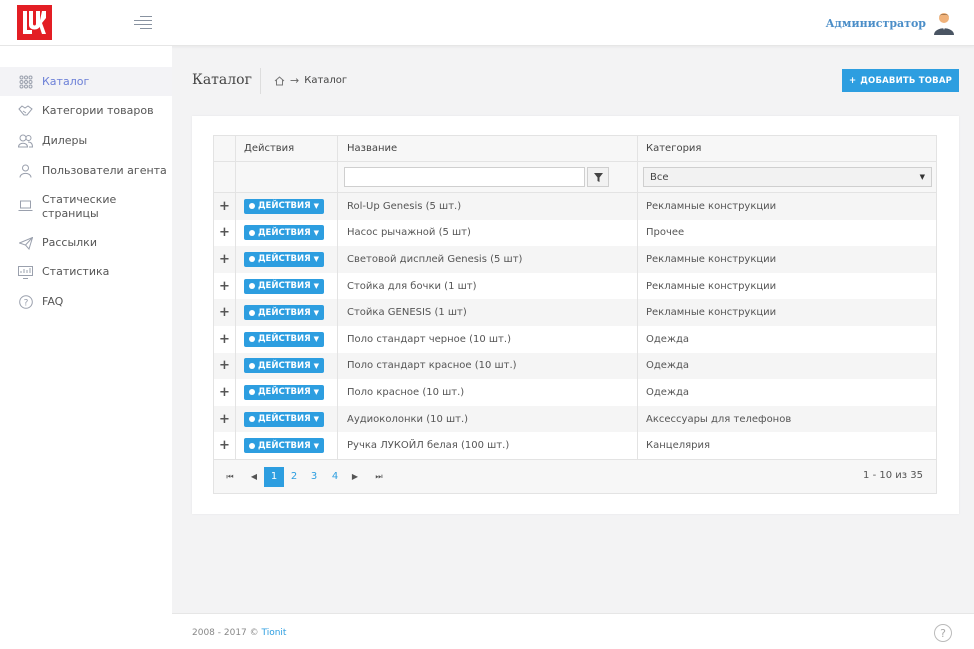 Image resolution: width=974 pixels, height=649 pixels. Describe the element at coordinates (787, 177) in the screenshot. I see `category-filter-select: Все ▼` at that location.